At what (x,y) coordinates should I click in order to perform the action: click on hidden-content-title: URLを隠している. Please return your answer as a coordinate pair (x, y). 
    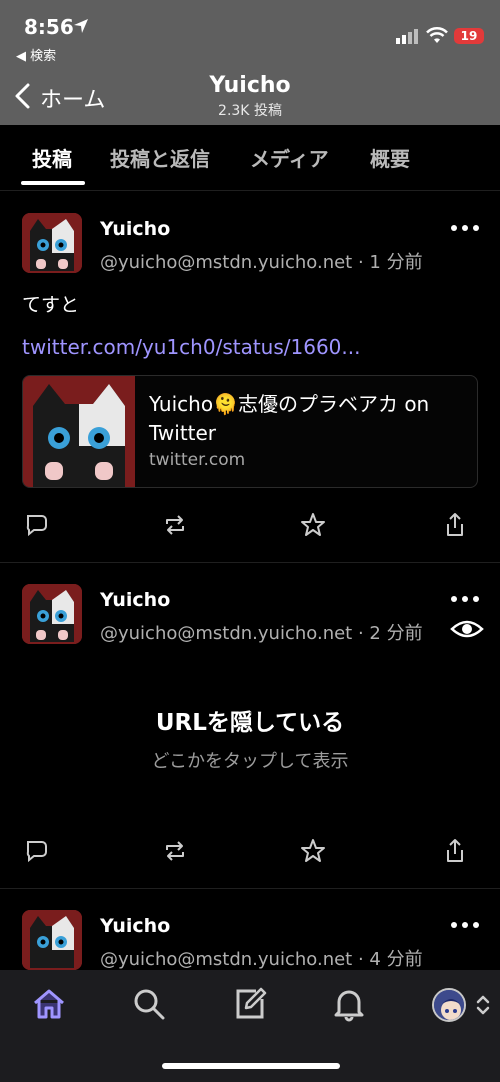
    Looking at the image, I should click on (250, 720).